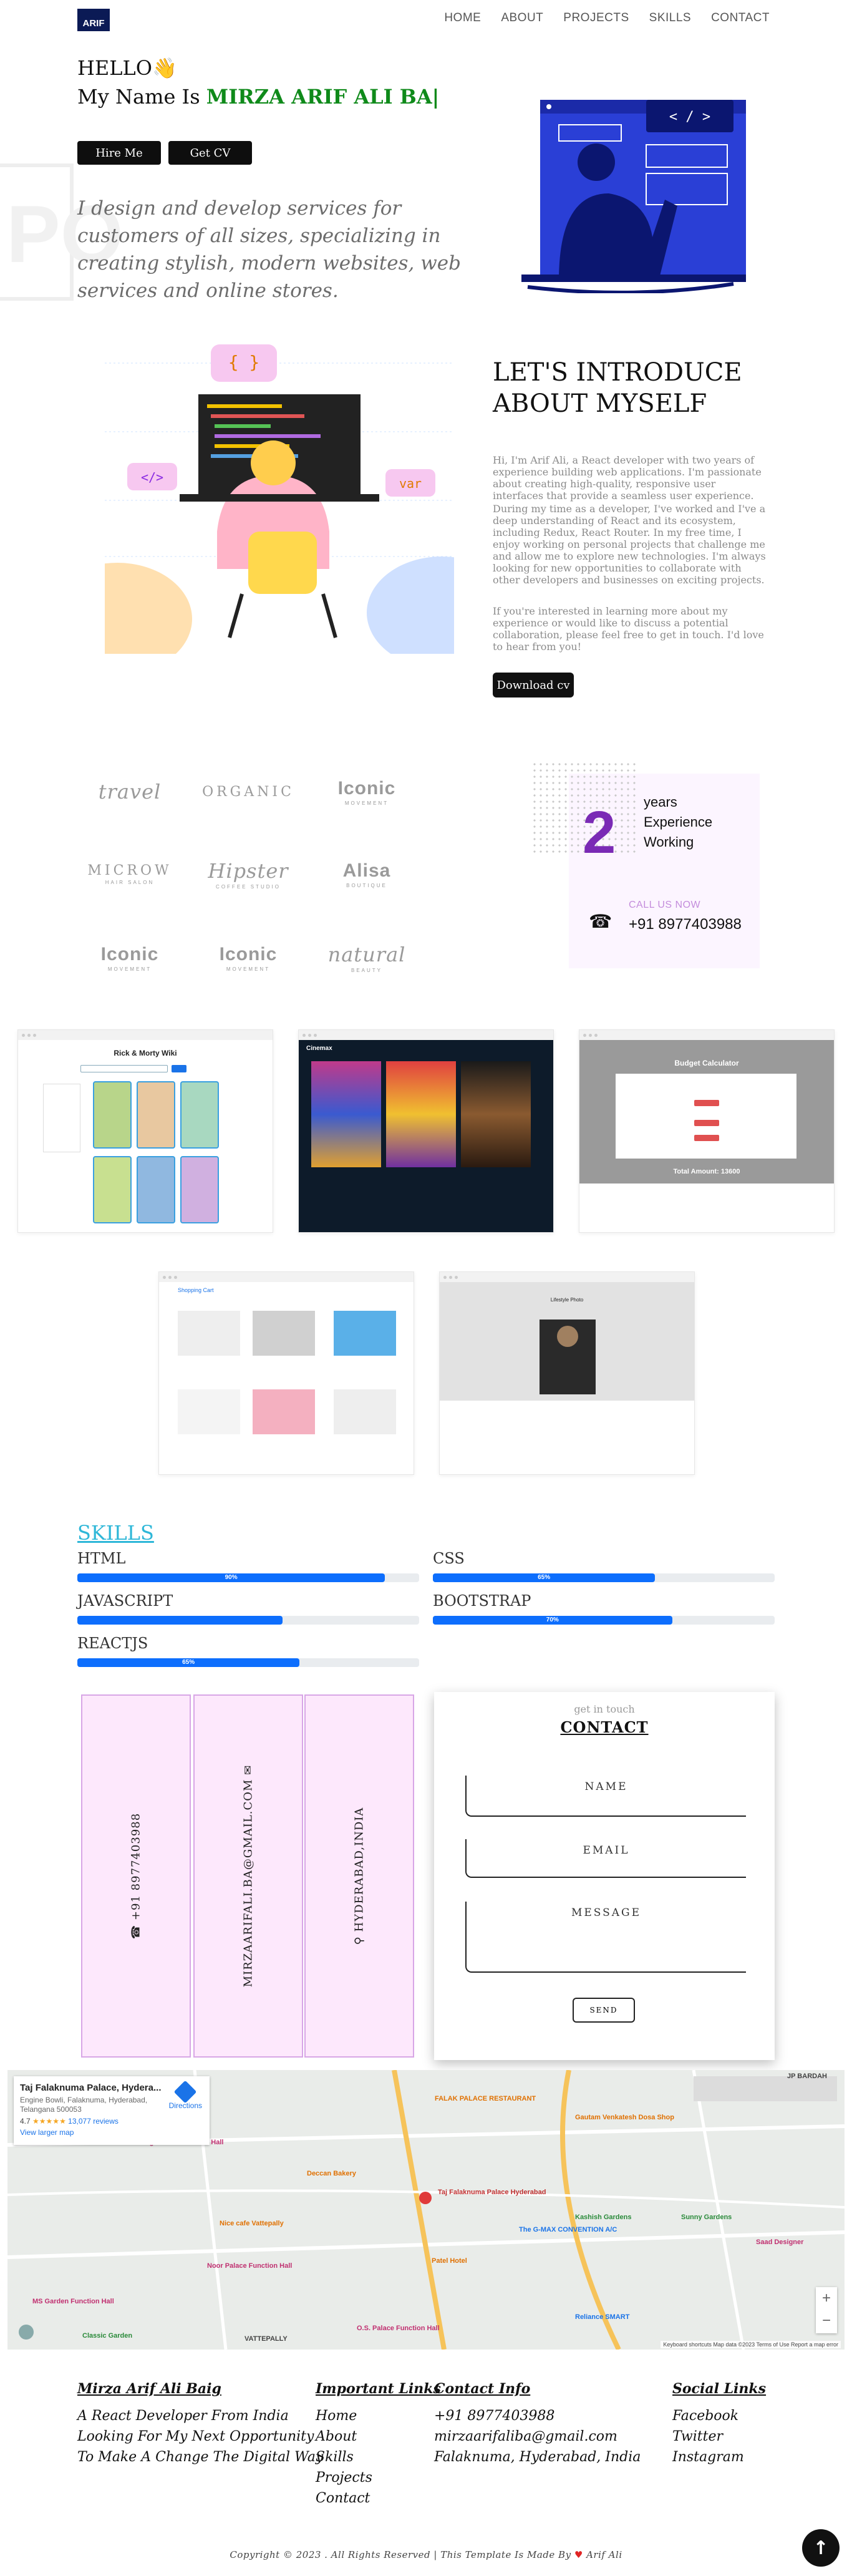 This screenshot has width=852, height=2576. I want to click on brand-name: natural, so click(366, 954).